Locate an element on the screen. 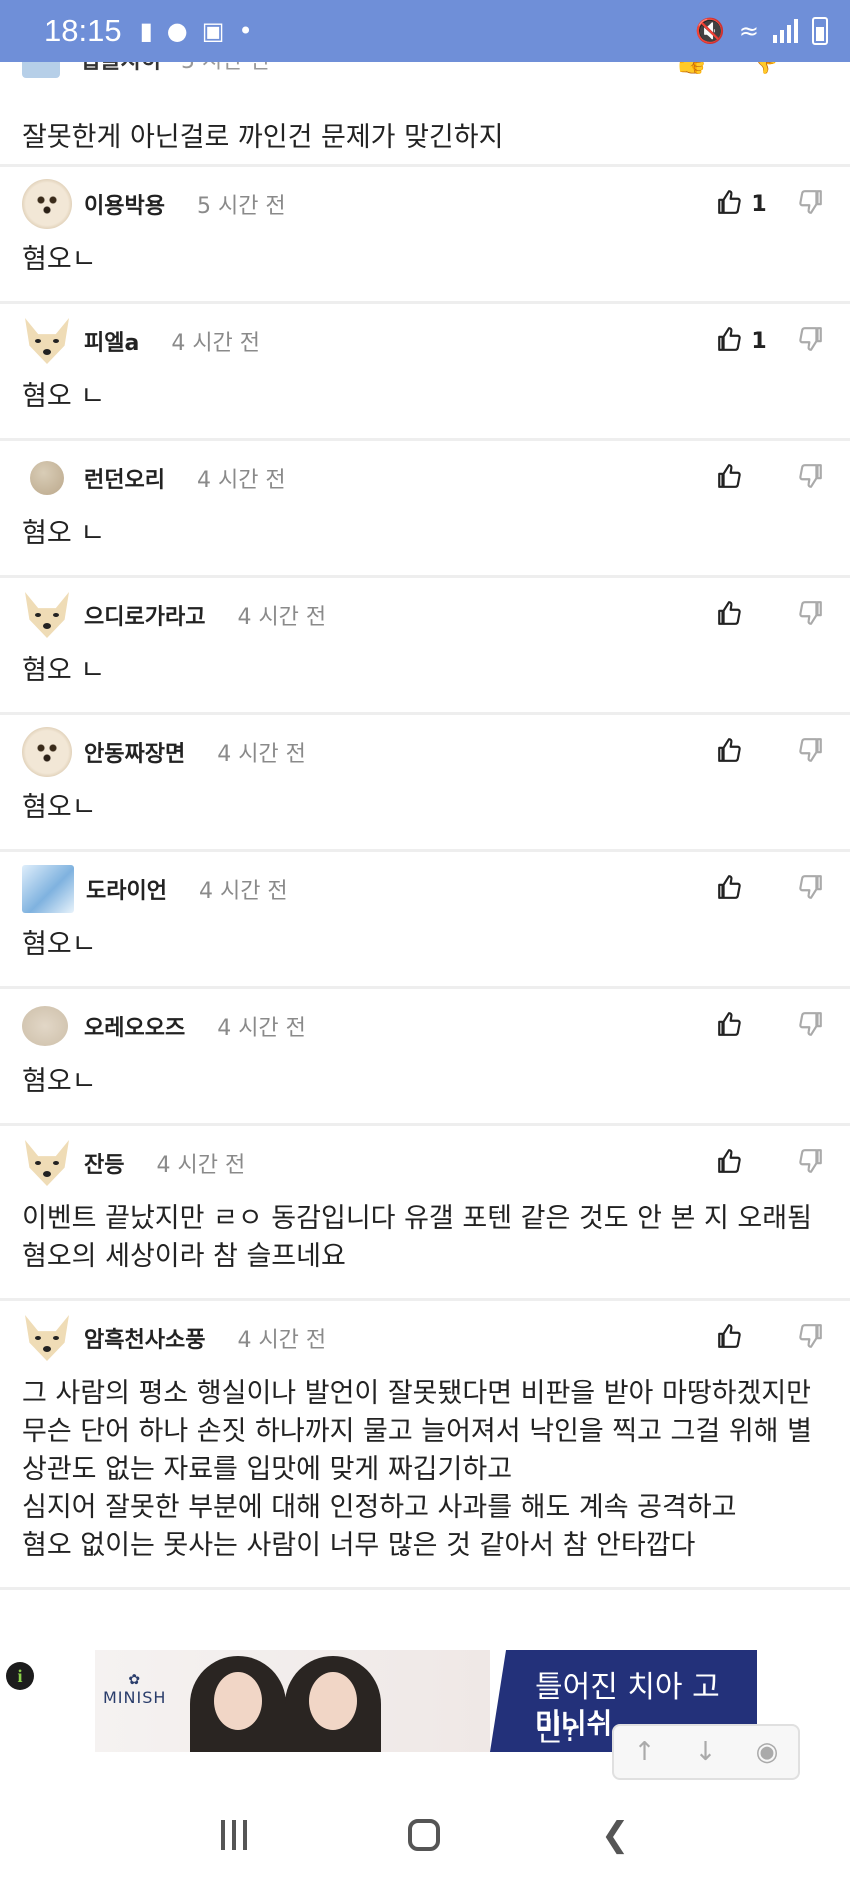  mute-icon: 🔇 is located at coordinates (710, 31).